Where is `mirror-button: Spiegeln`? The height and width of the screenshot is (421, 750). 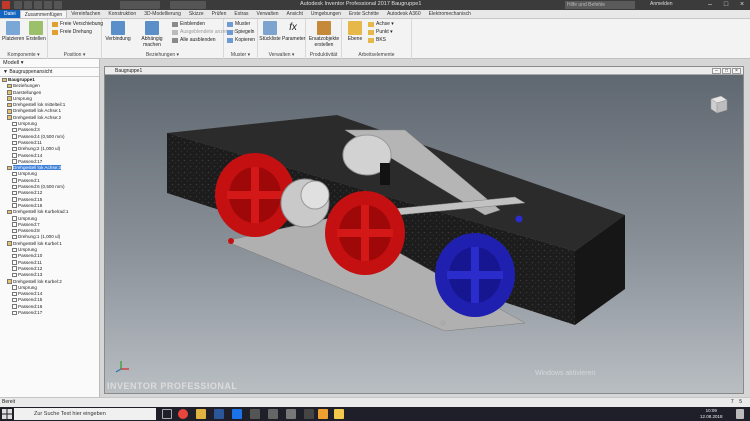
mirror-button: Spiegeln is located at coordinates (240, 32).